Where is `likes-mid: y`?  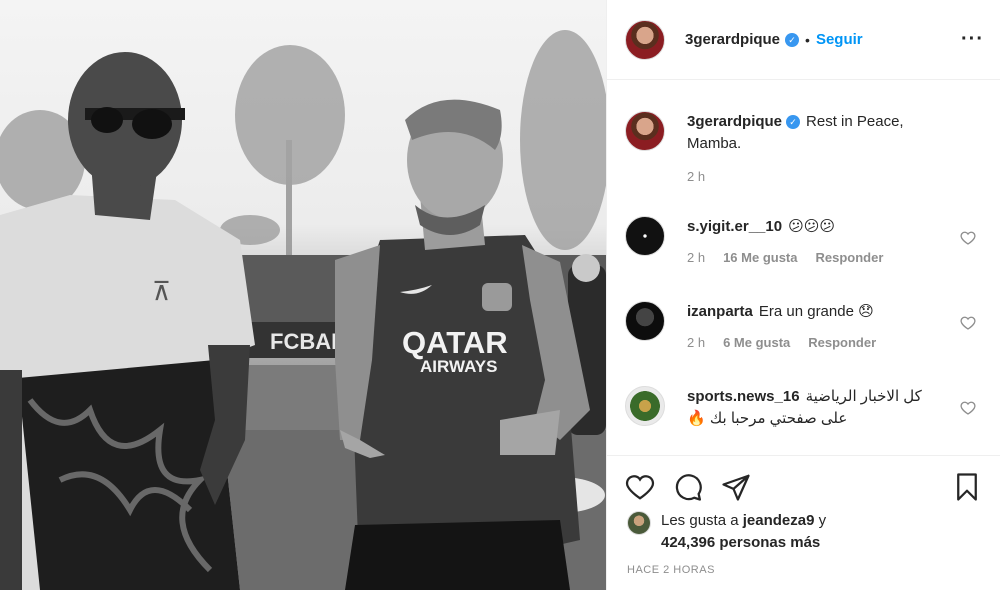 likes-mid: y is located at coordinates (820, 520).